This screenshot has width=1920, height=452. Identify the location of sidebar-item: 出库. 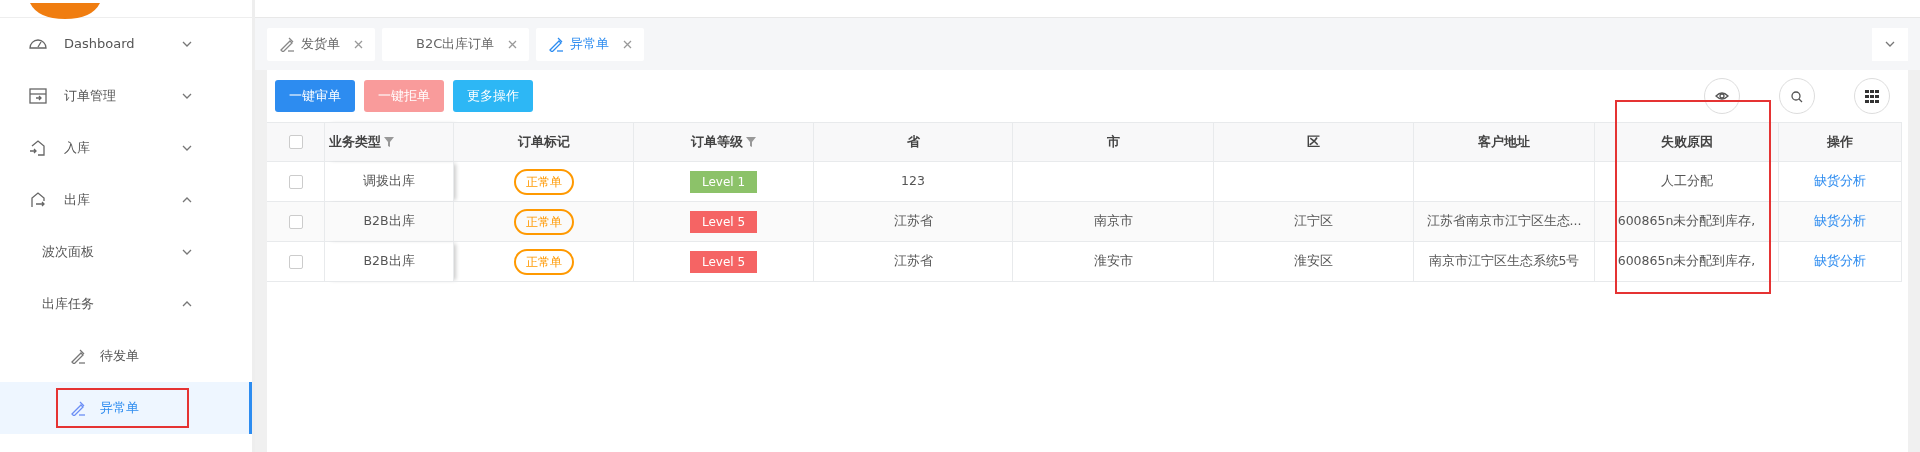
(126, 200).